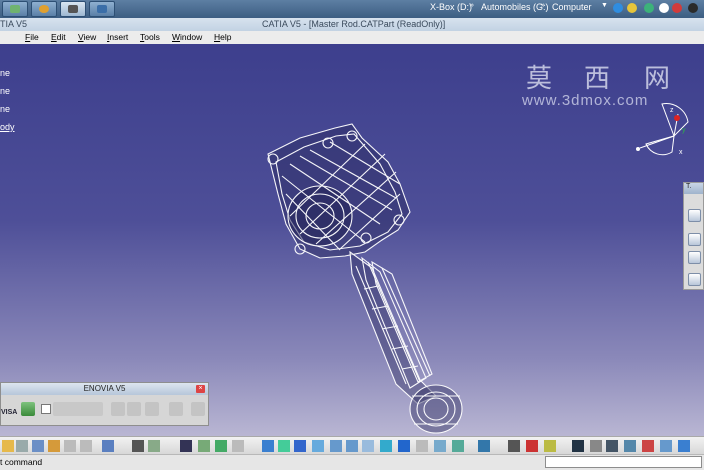 The image size is (704, 470). What do you see at coordinates (86, 446) in the screenshot?
I see `redo-icon` at bounding box center [86, 446].